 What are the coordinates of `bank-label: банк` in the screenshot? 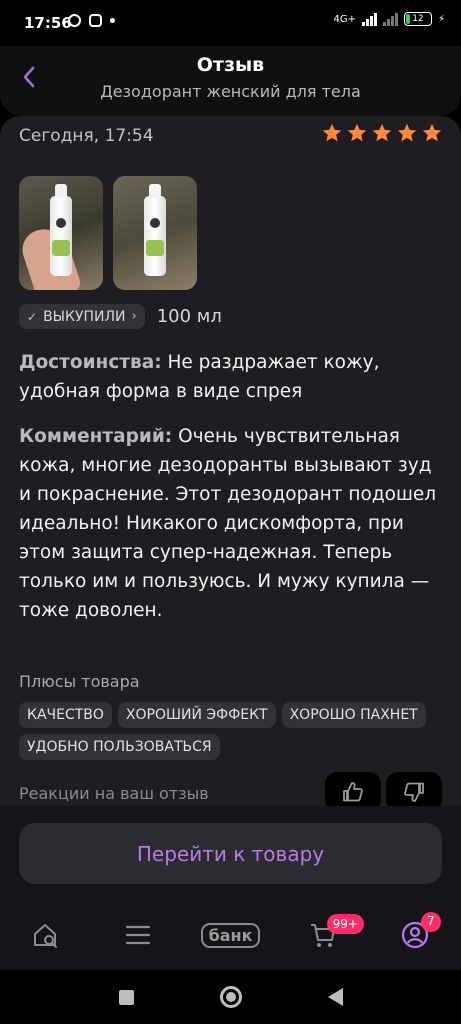 It's located at (230, 935).